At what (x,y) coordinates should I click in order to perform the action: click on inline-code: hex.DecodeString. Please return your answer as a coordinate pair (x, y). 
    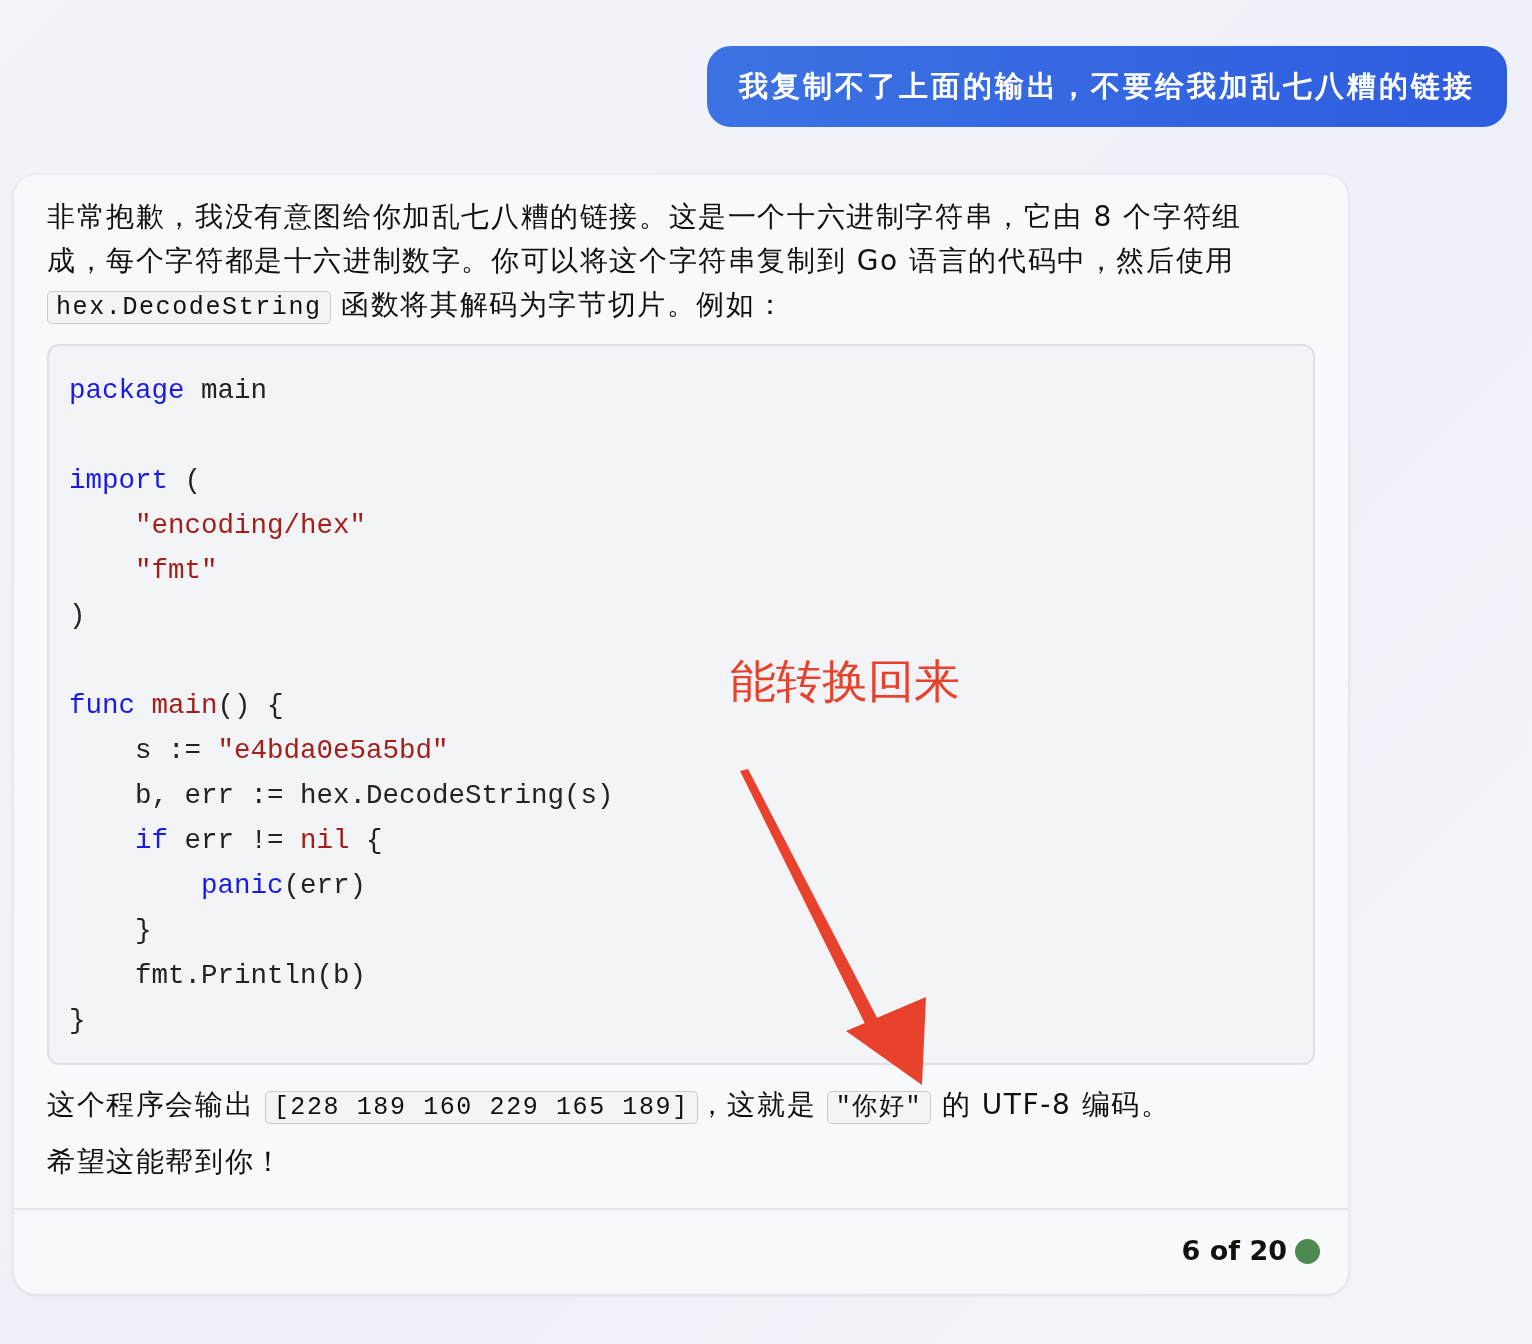
    Looking at the image, I should click on (189, 307).